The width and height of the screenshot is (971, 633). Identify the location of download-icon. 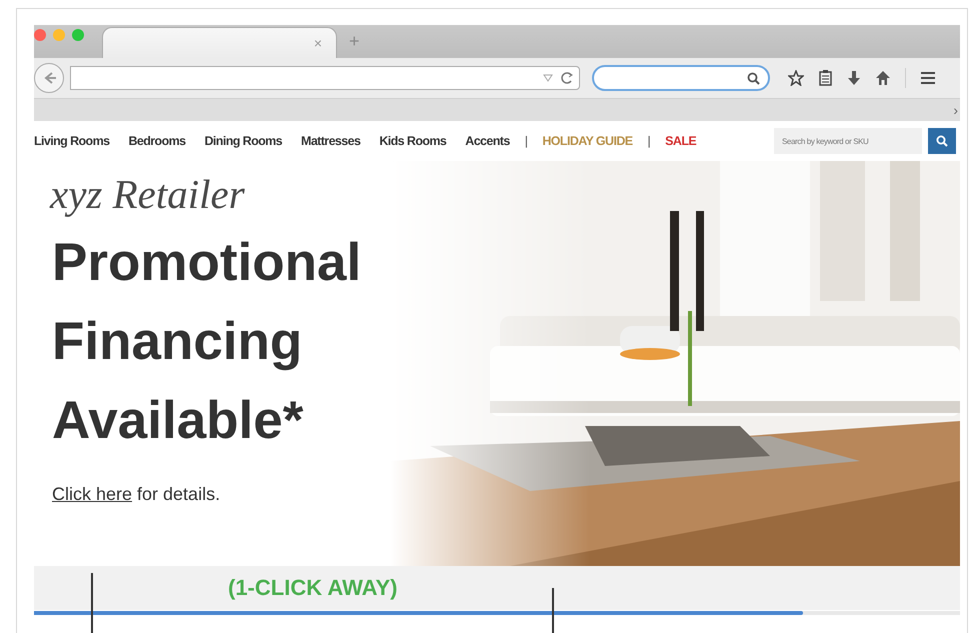
(854, 78).